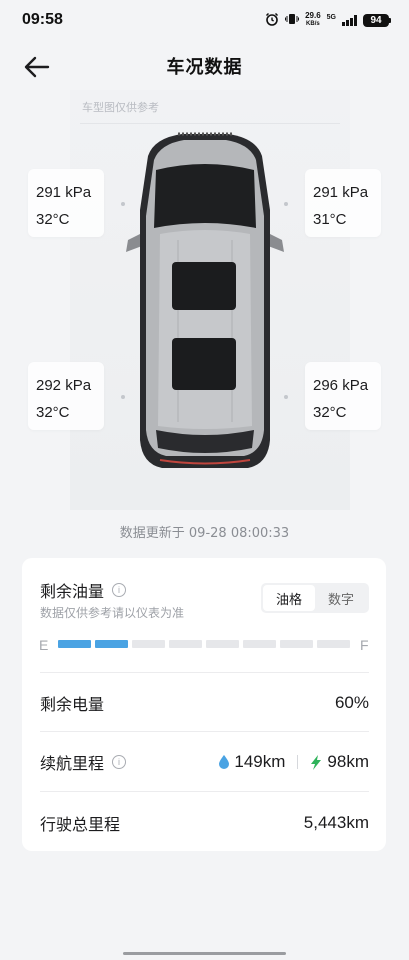 This screenshot has height=960, width=409. I want to click on car-image-note: 车型图仅供参考, so click(120, 107).